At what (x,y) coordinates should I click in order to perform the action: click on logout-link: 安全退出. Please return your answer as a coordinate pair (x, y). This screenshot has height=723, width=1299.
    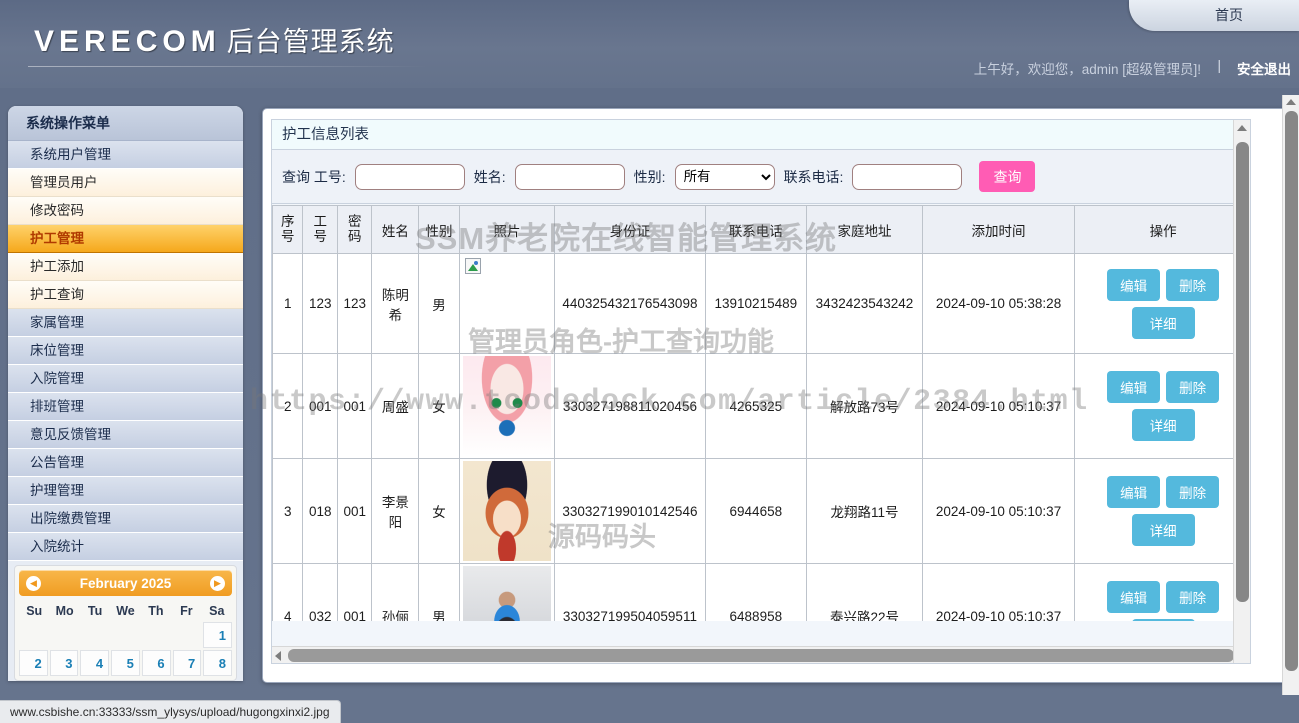
    Looking at the image, I should click on (1264, 68).